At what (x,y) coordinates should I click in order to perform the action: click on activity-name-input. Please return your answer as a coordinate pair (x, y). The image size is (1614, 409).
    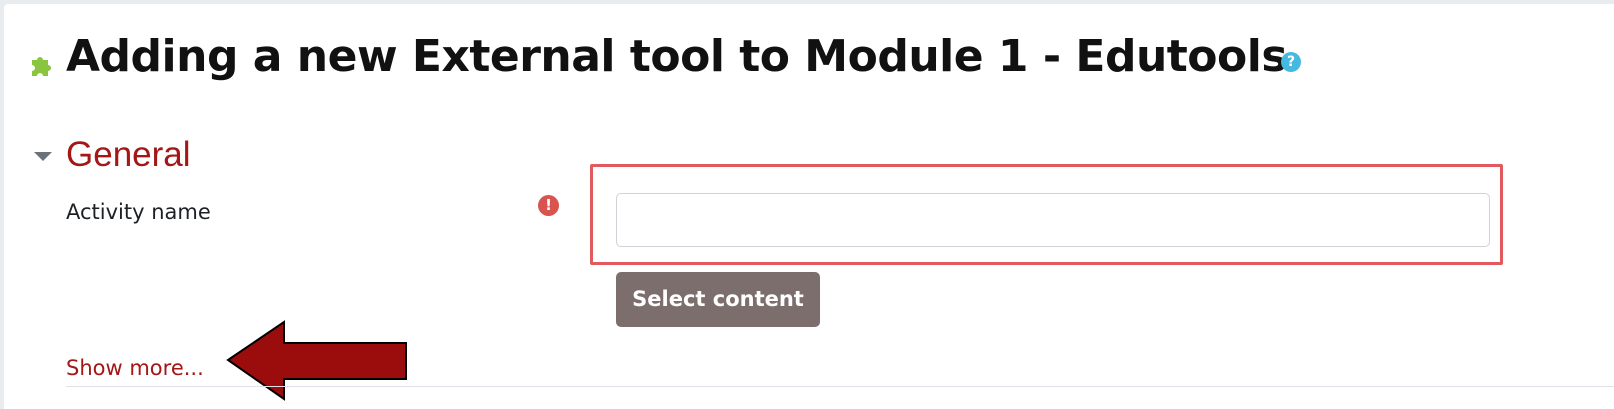
    Looking at the image, I should click on (1053, 220).